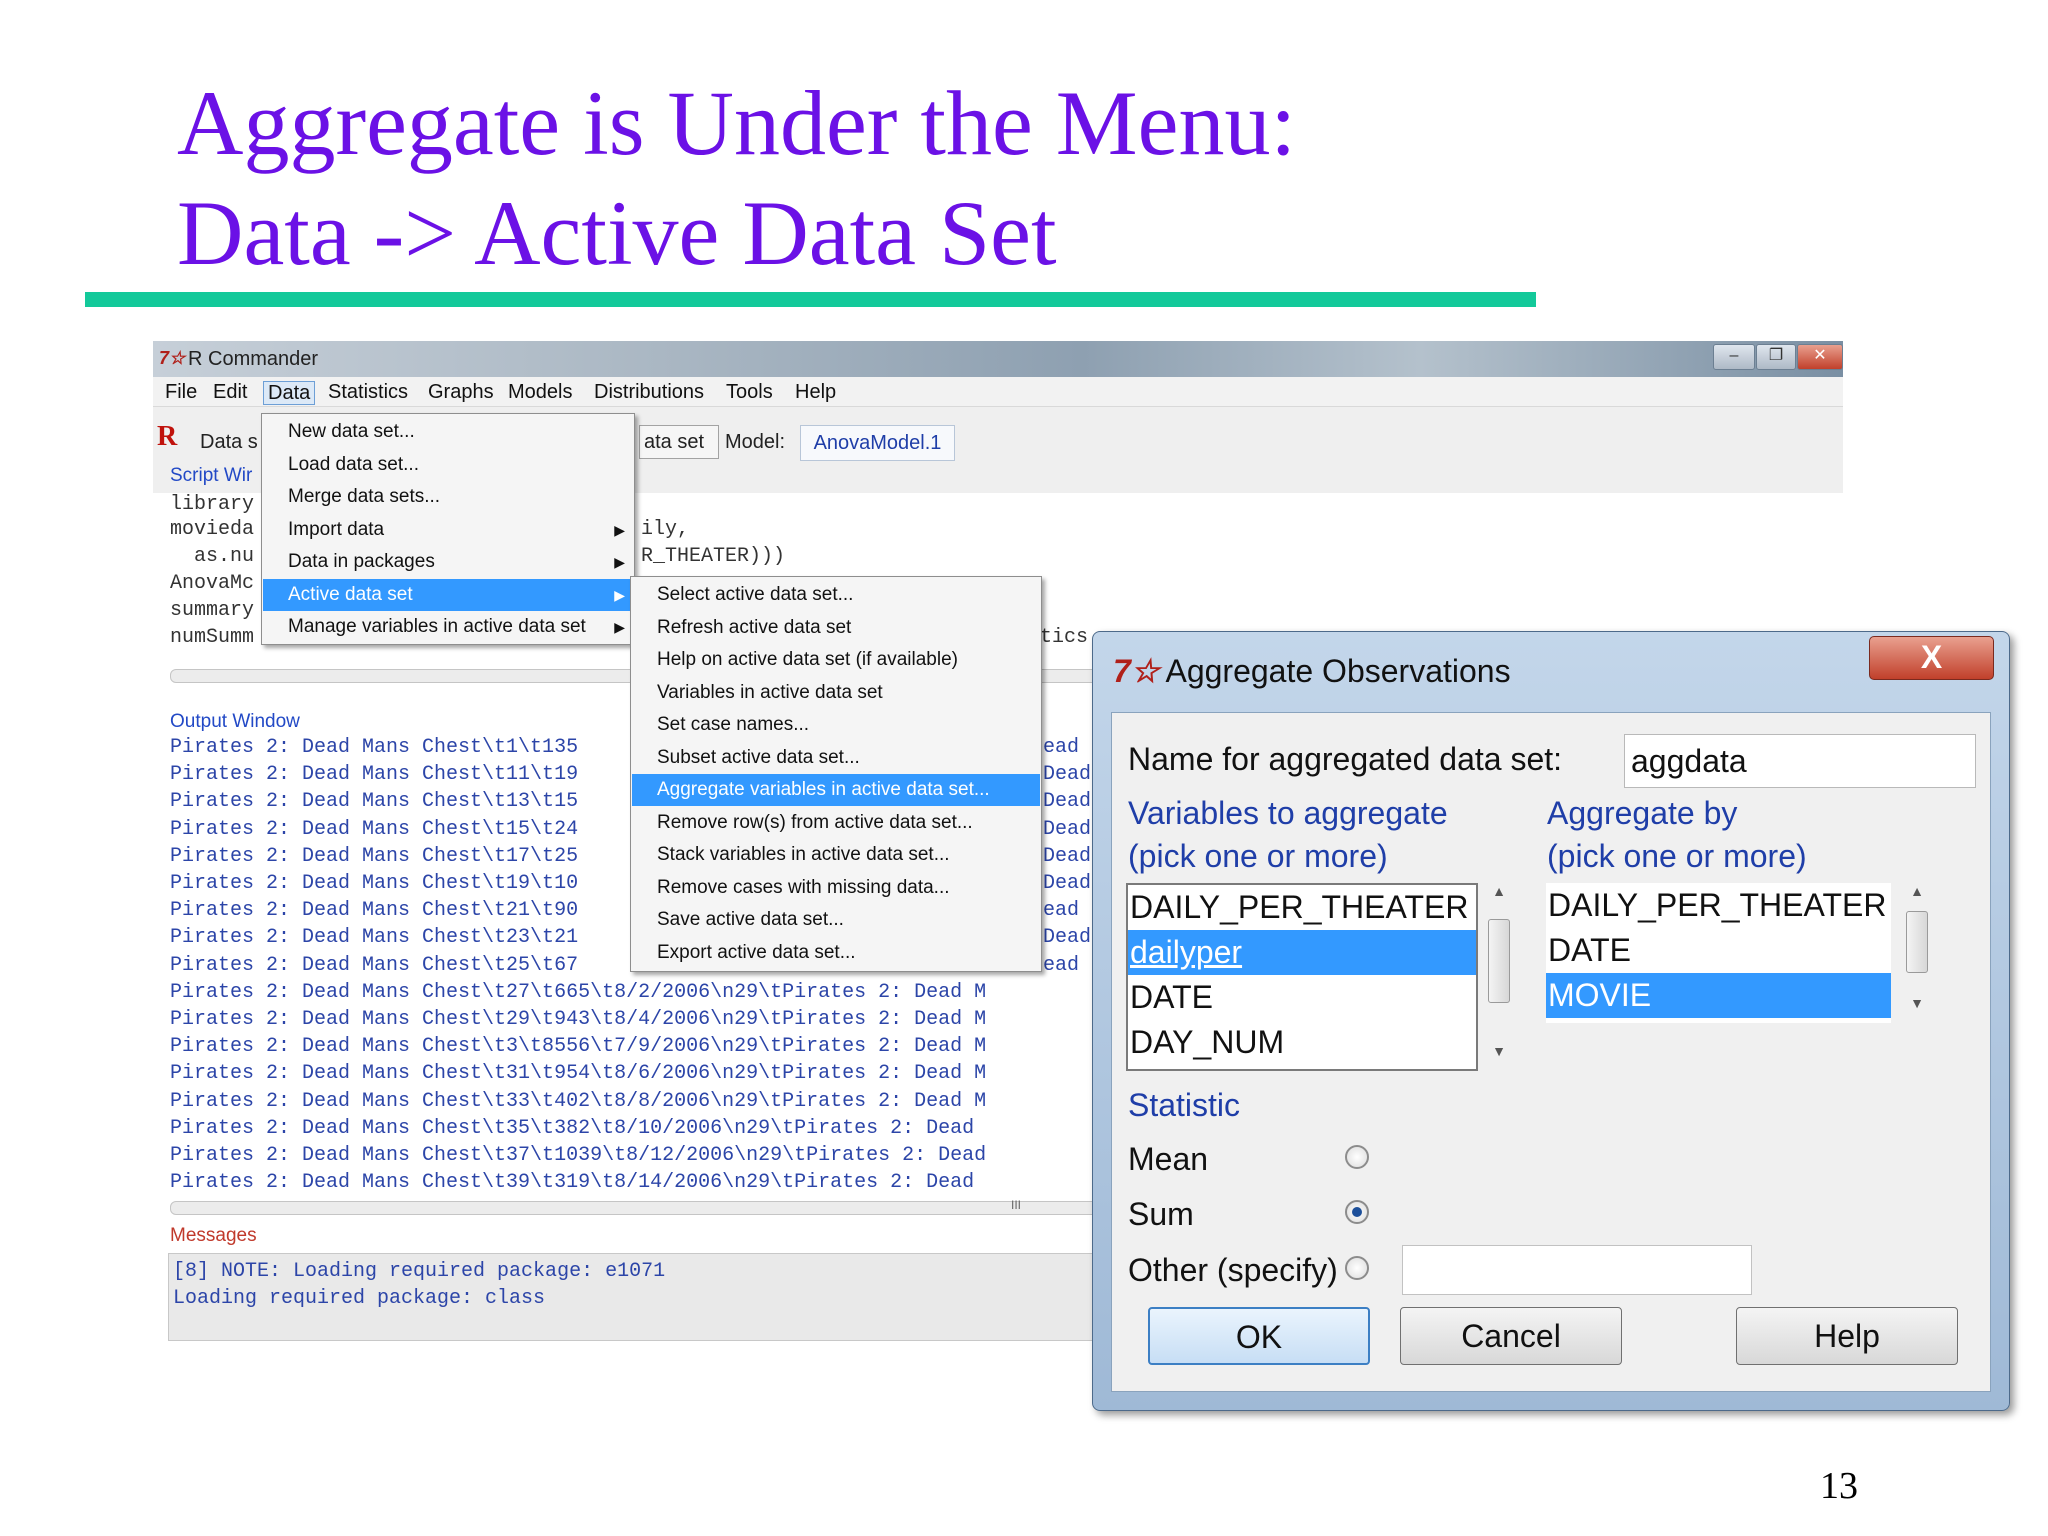  I want to click on cancel-button: Cancel, so click(1511, 1336).